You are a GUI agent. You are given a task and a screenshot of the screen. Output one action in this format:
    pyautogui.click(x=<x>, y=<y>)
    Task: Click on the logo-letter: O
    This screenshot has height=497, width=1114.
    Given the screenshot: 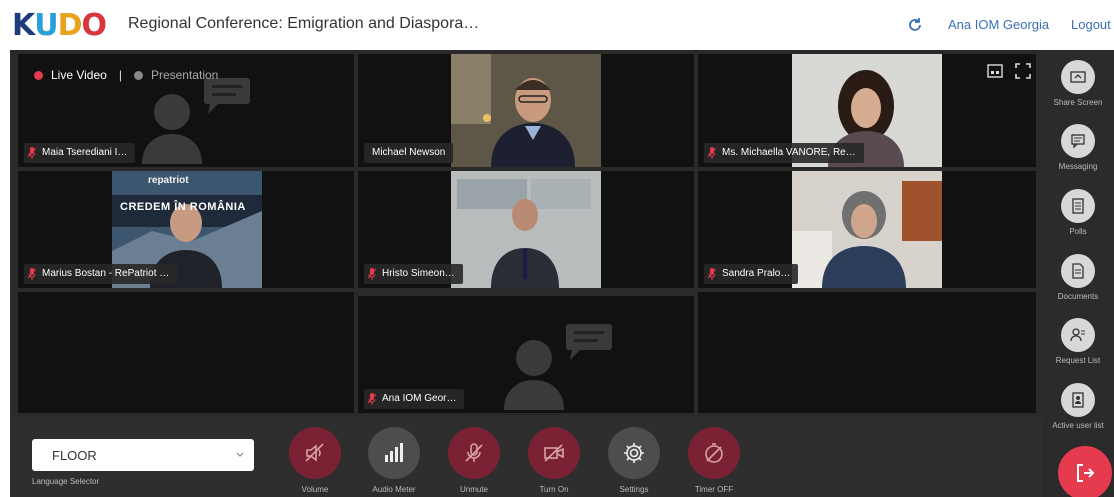 What is the action you would take?
    pyautogui.click(x=94, y=25)
    